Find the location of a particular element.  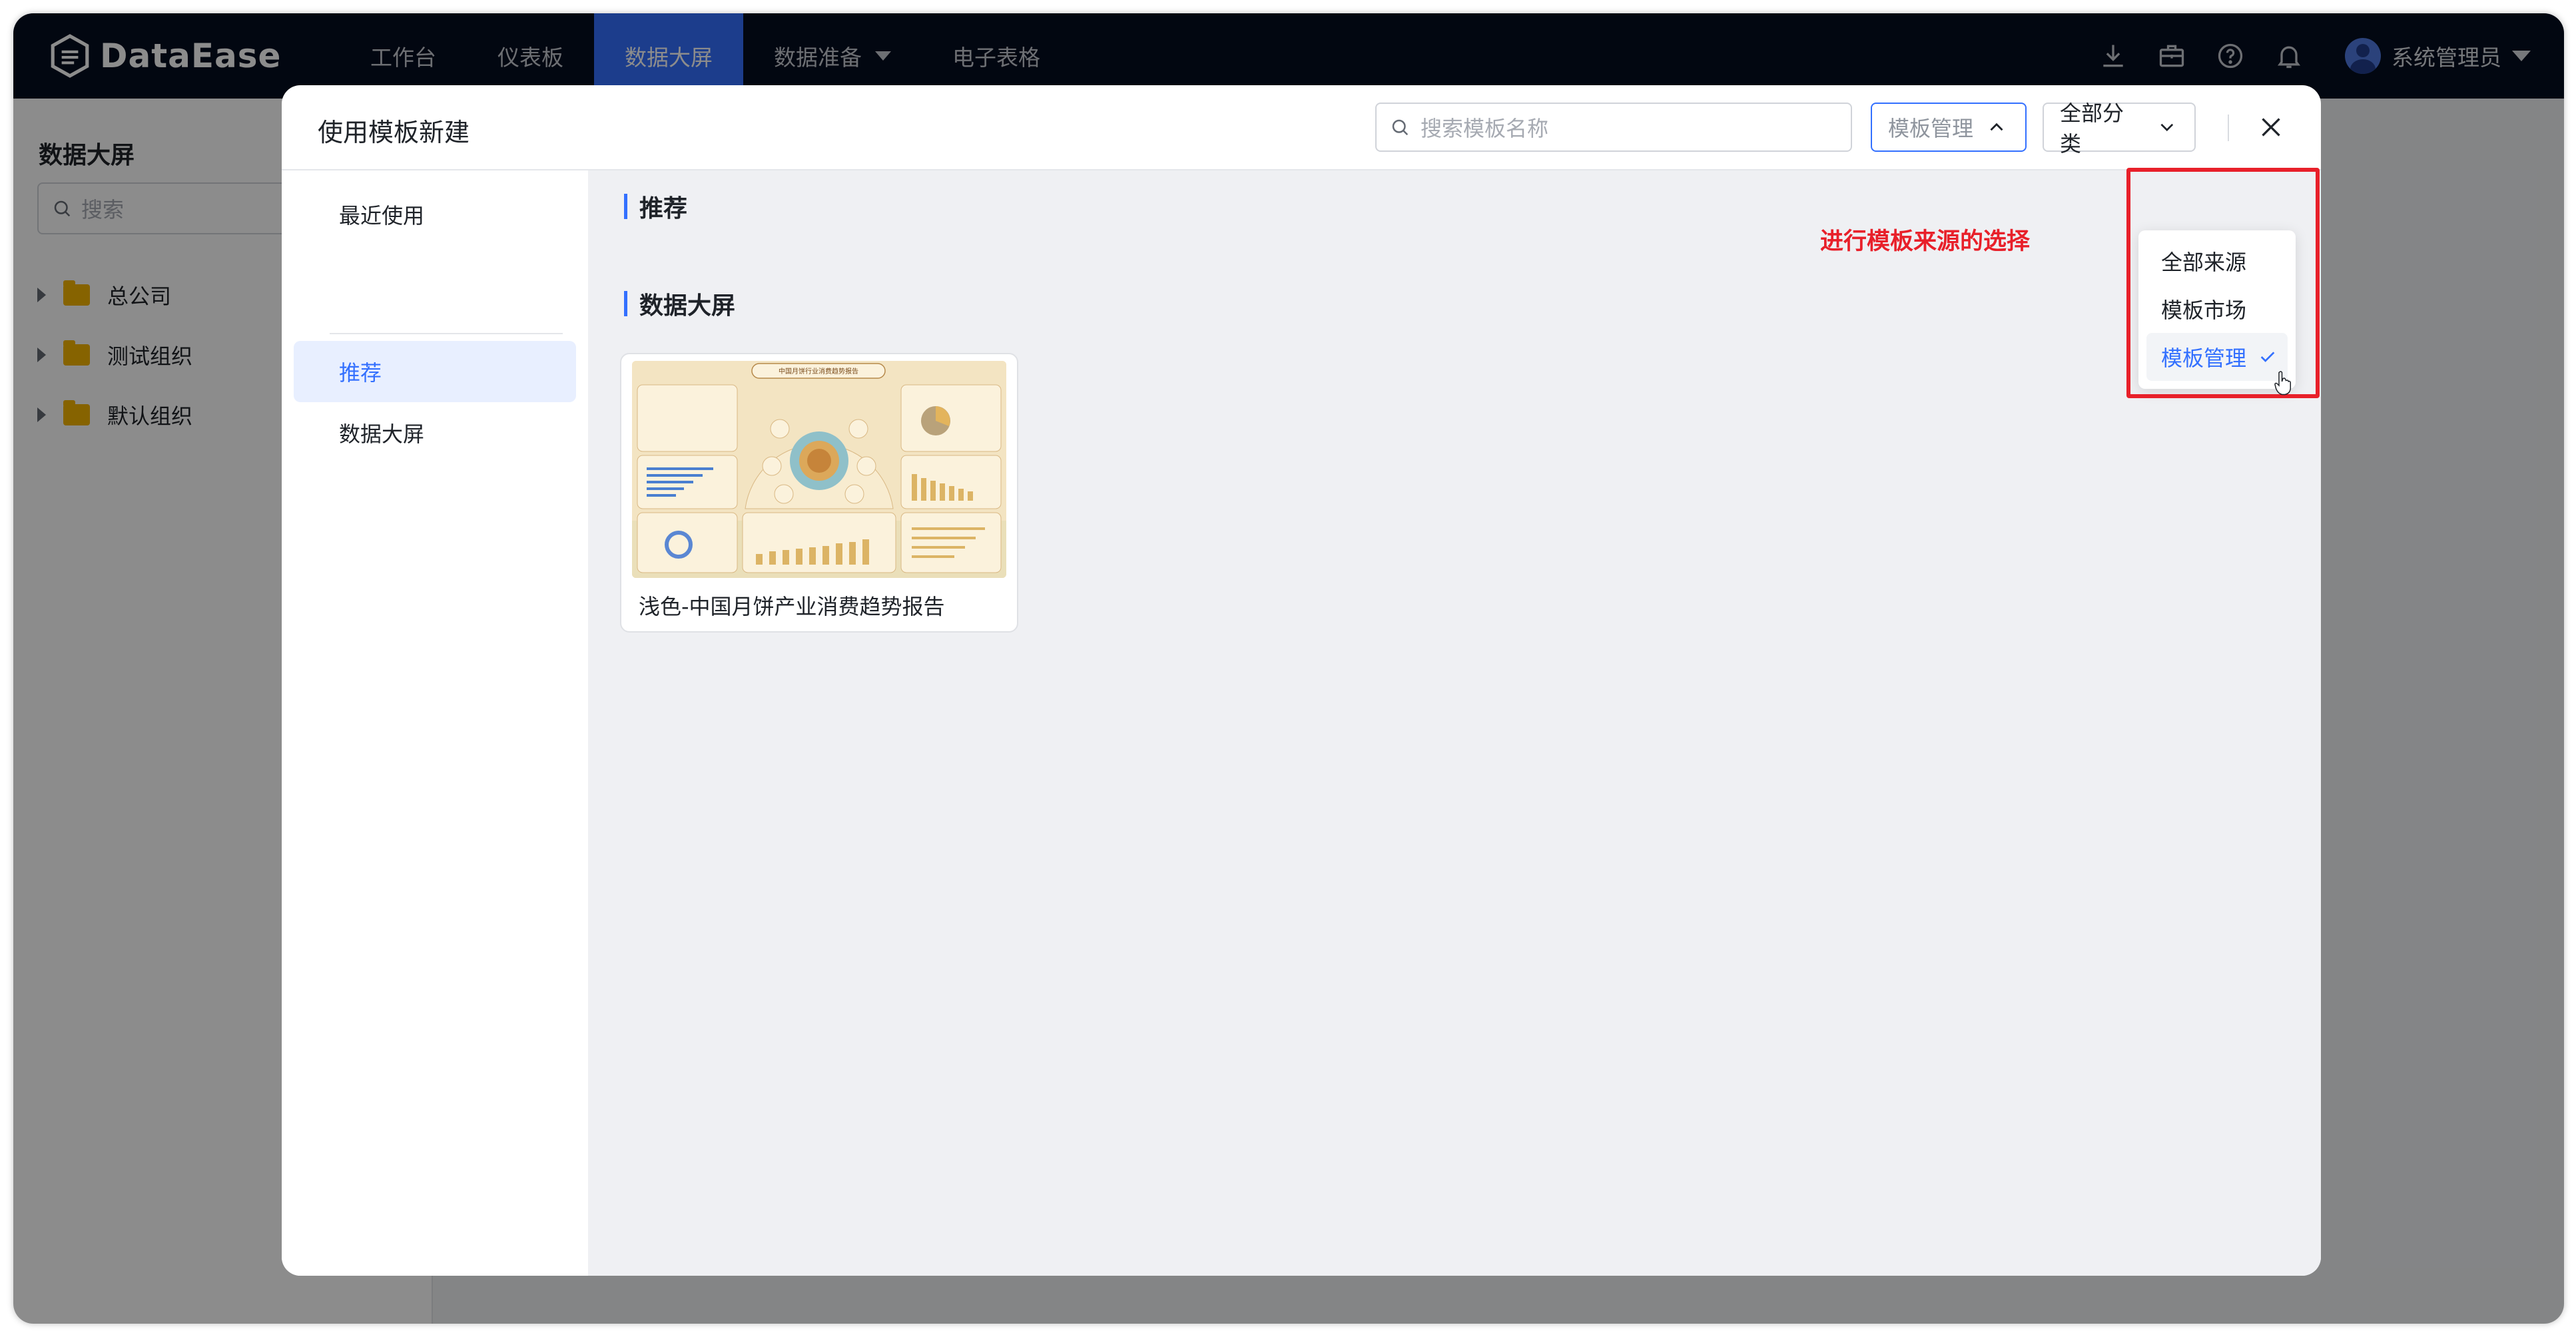

search-icon is located at coordinates (1400, 128).